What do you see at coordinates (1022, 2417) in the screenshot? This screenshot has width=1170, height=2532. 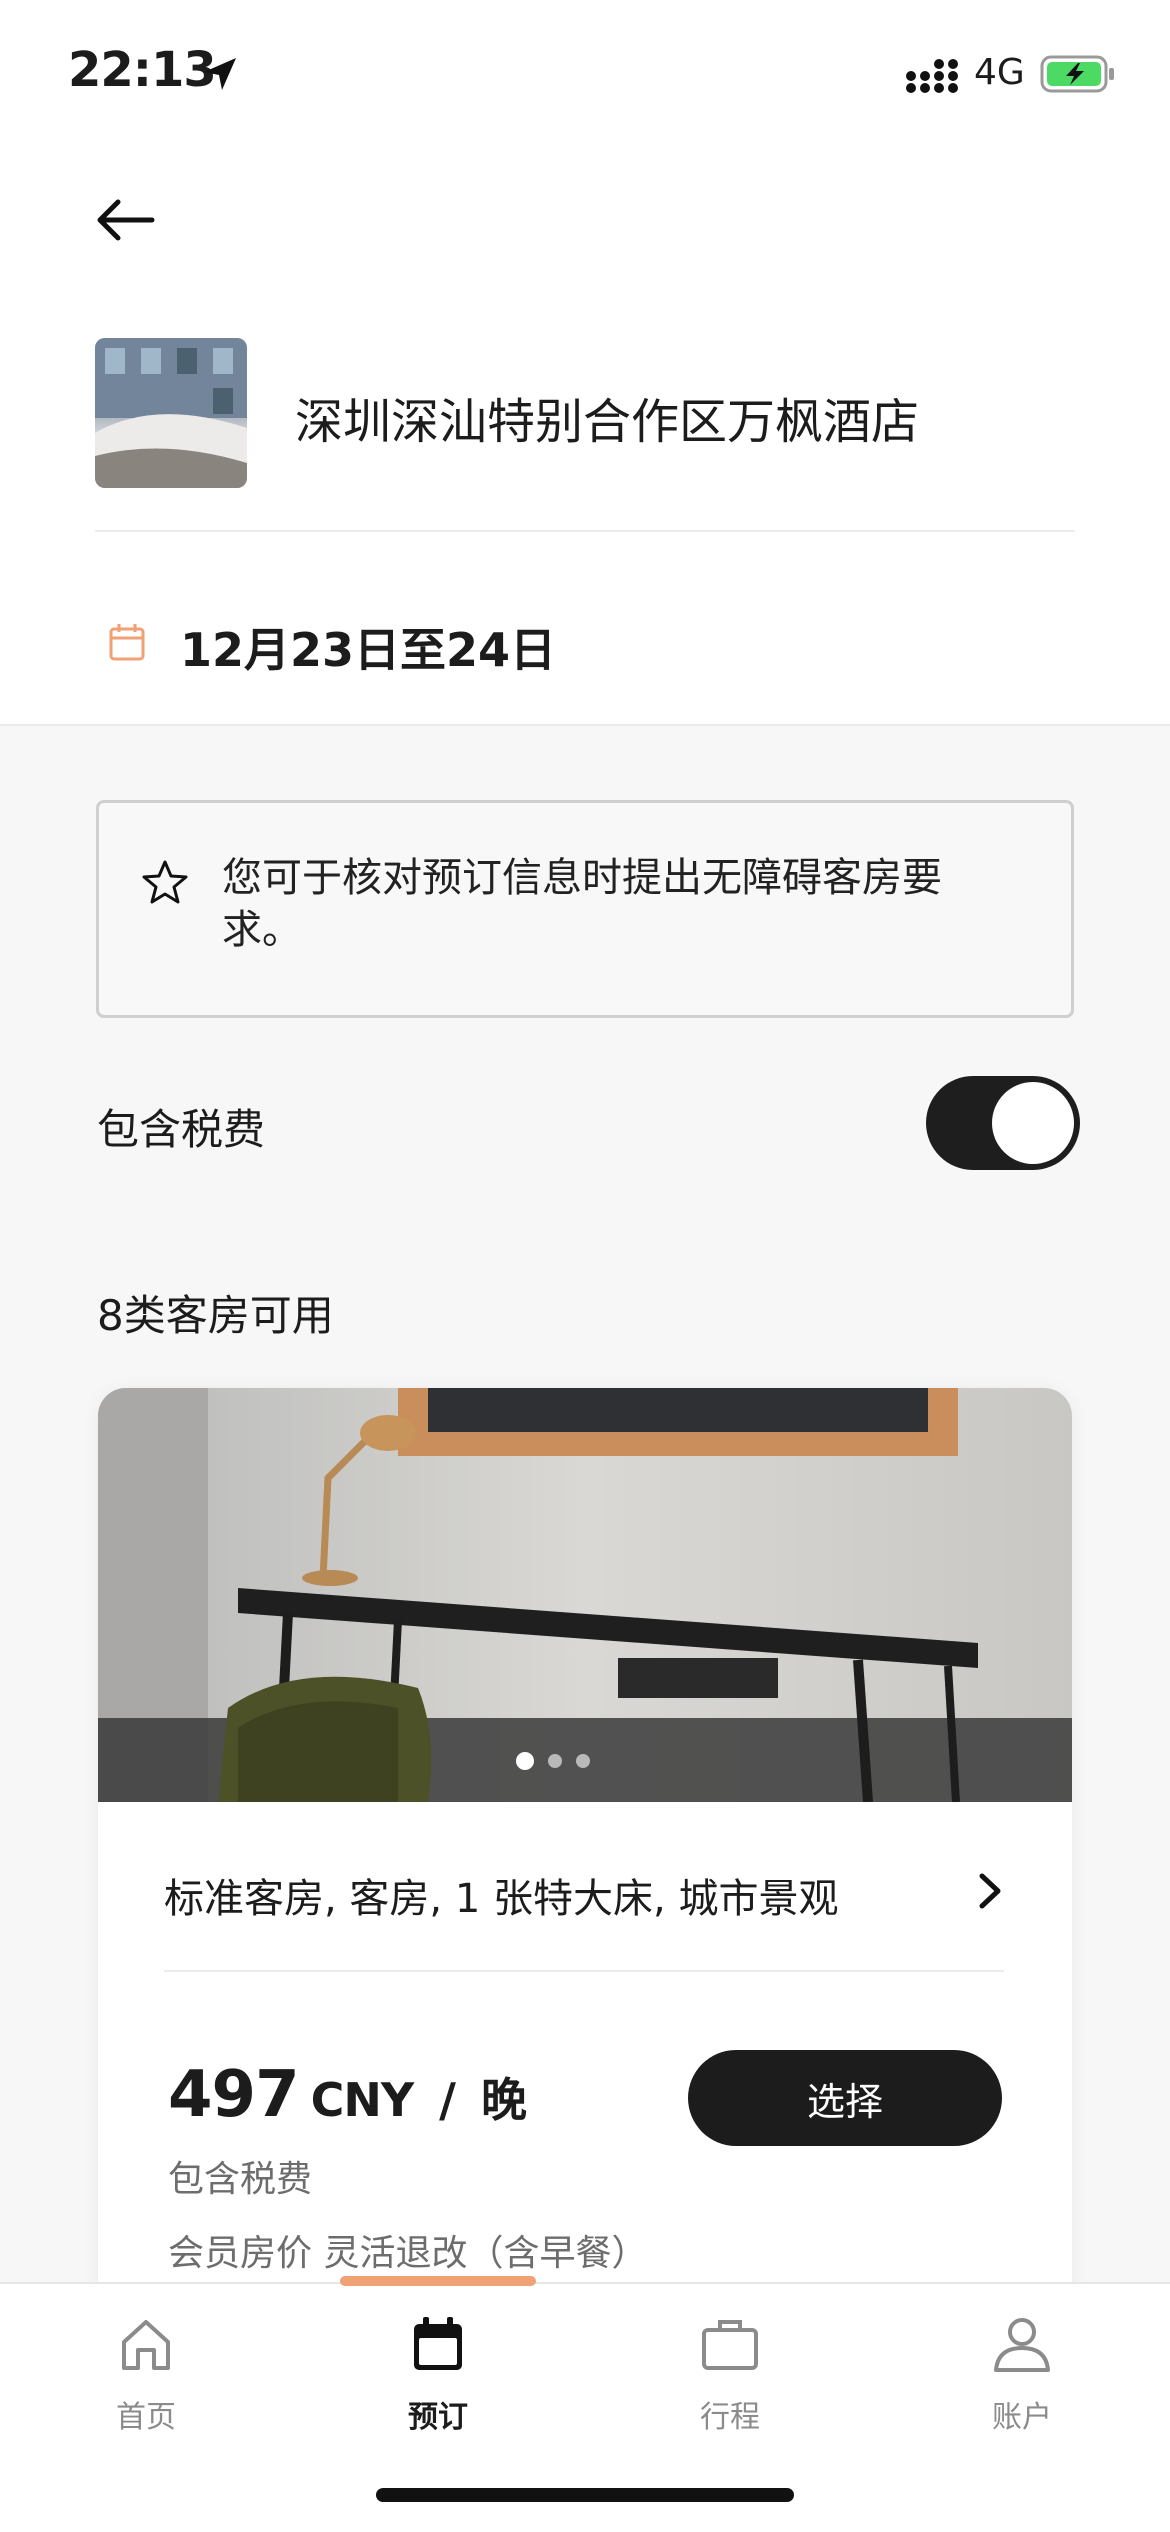 I see `tab-label: 账户` at bounding box center [1022, 2417].